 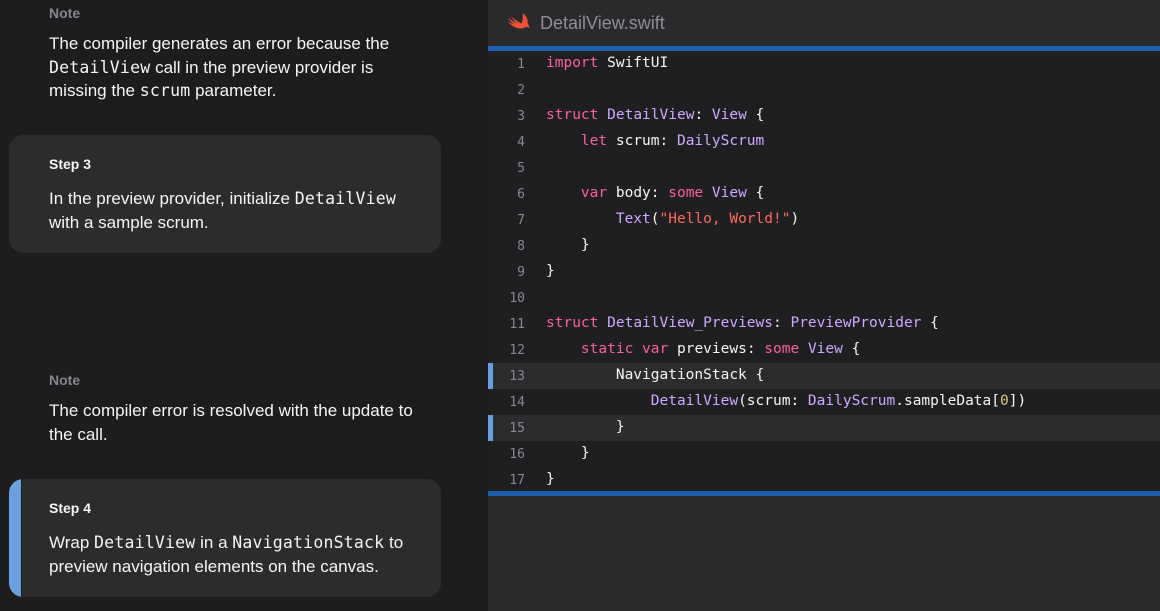 I want to click on code-line: 1 import SwiftUI, so click(x=824, y=64).